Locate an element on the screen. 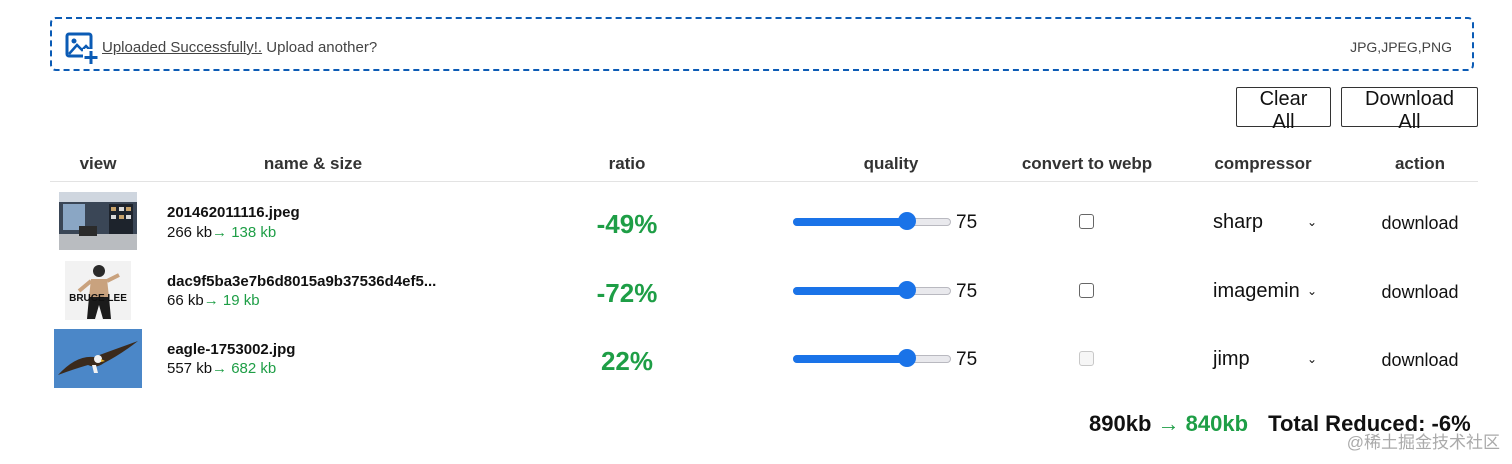 This screenshot has width=1512, height=464. clear-all-button: Clear All is located at coordinates (1283, 110).